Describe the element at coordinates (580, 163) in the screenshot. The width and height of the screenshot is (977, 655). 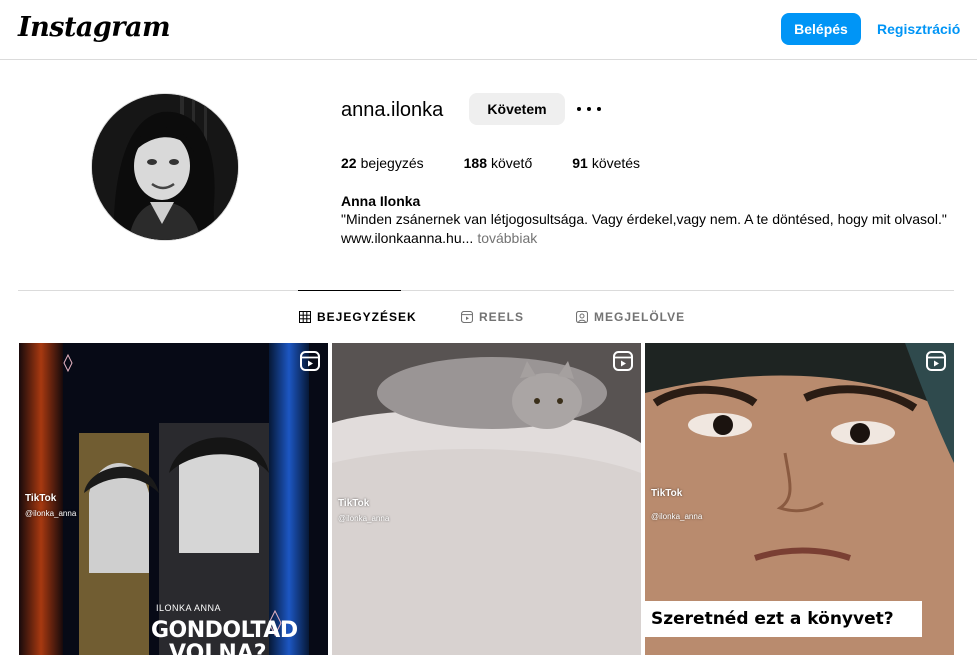
I see `following-count-value: 91` at that location.